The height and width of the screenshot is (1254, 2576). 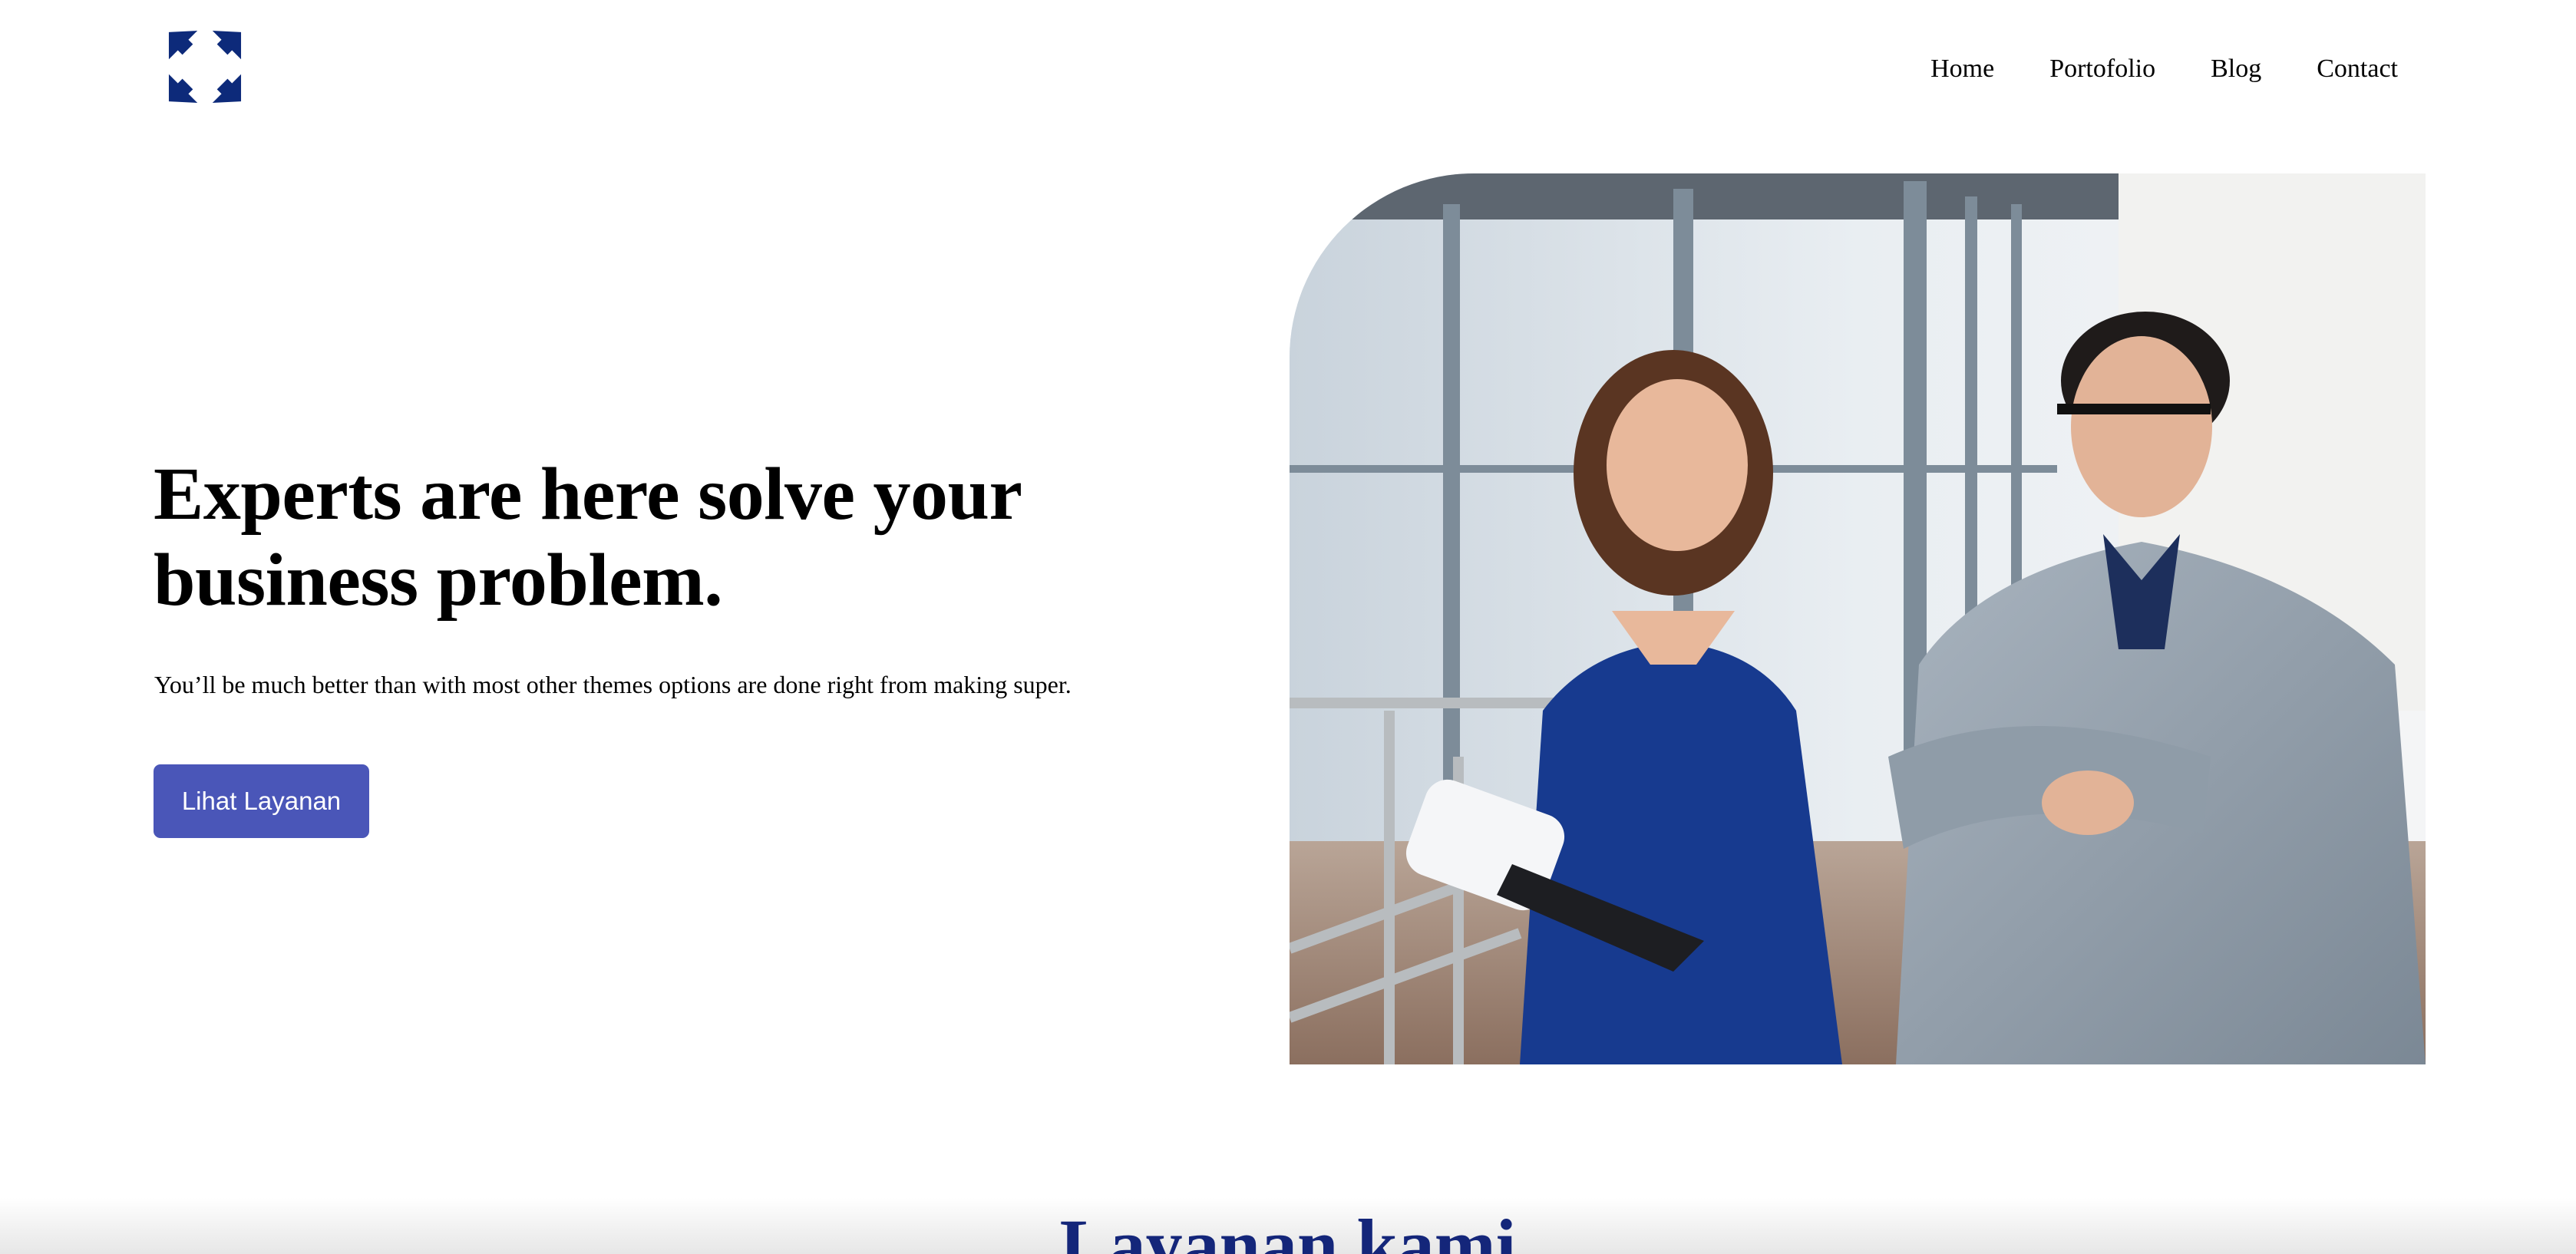 I want to click on nav-contact-link: Contact, so click(x=2357, y=69).